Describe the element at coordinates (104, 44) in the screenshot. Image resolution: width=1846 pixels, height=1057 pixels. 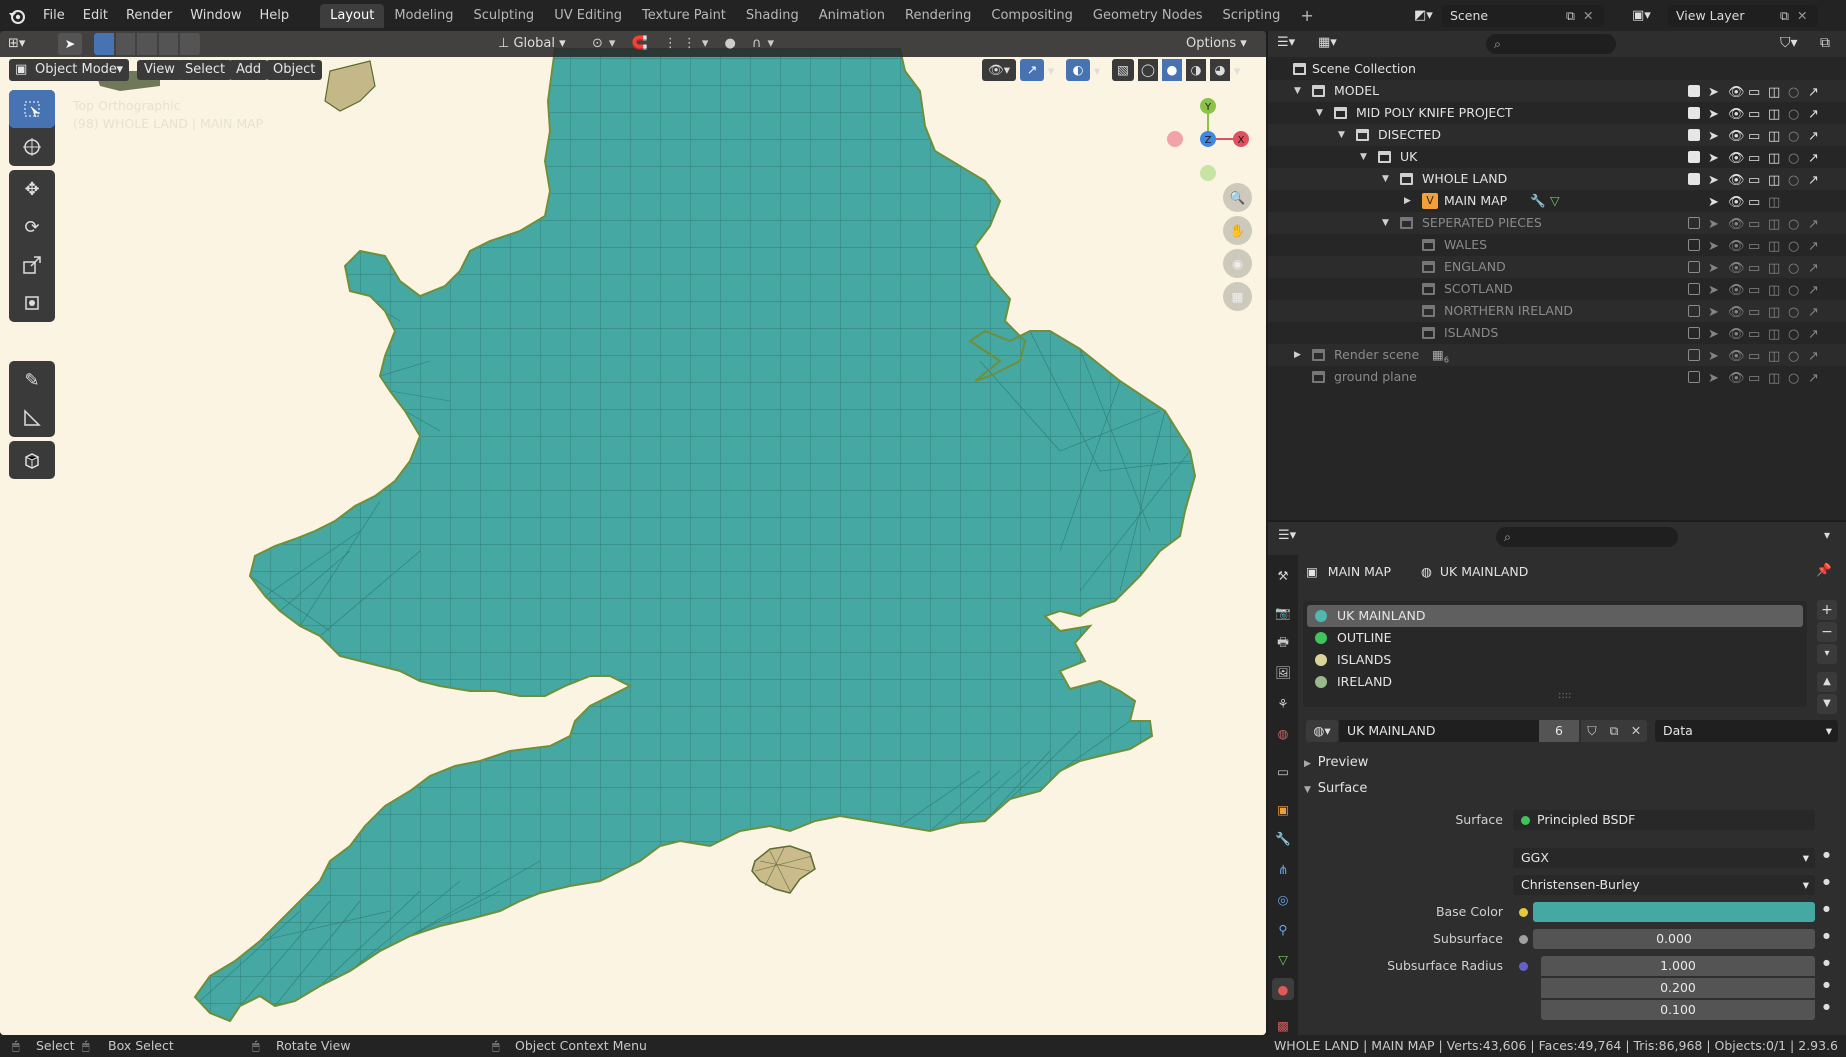
I see `select-new-icon` at that location.